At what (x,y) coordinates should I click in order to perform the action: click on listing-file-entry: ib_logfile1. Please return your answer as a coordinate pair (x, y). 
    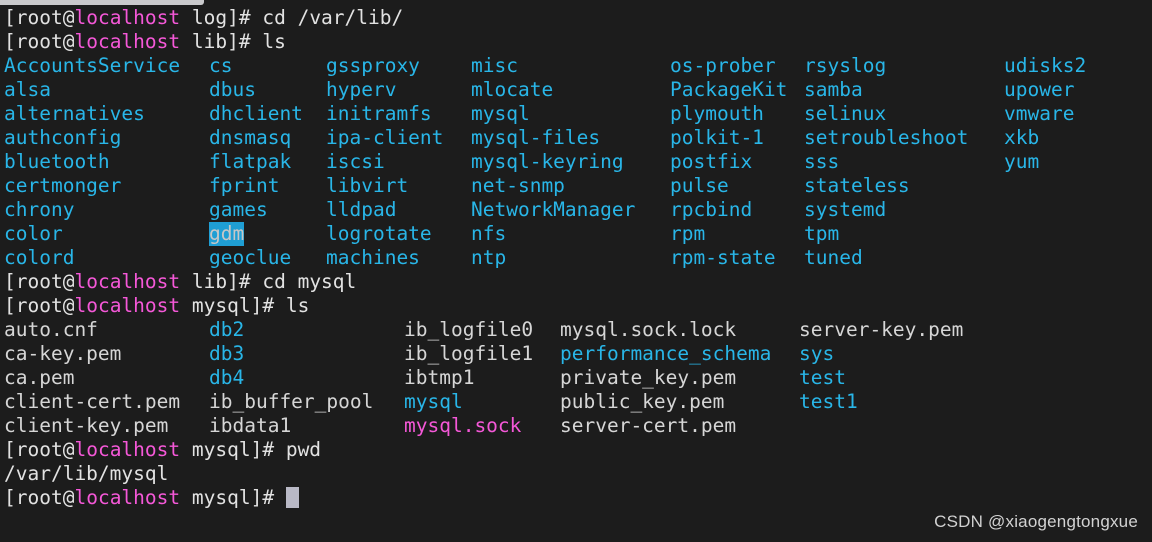
    Looking at the image, I should click on (468, 354).